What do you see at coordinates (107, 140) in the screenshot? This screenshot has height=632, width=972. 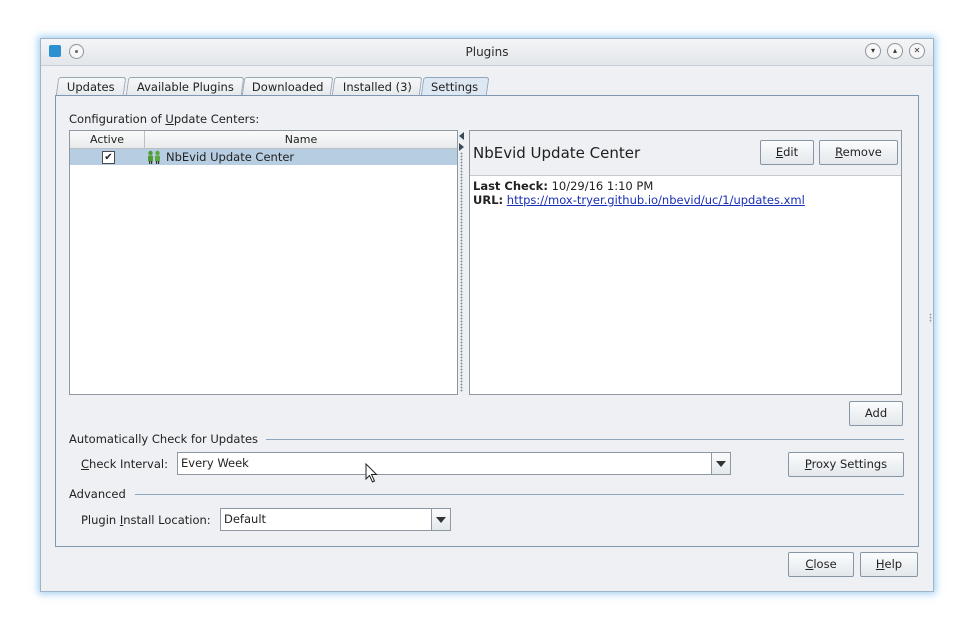 I see `column-header-active: Active` at bounding box center [107, 140].